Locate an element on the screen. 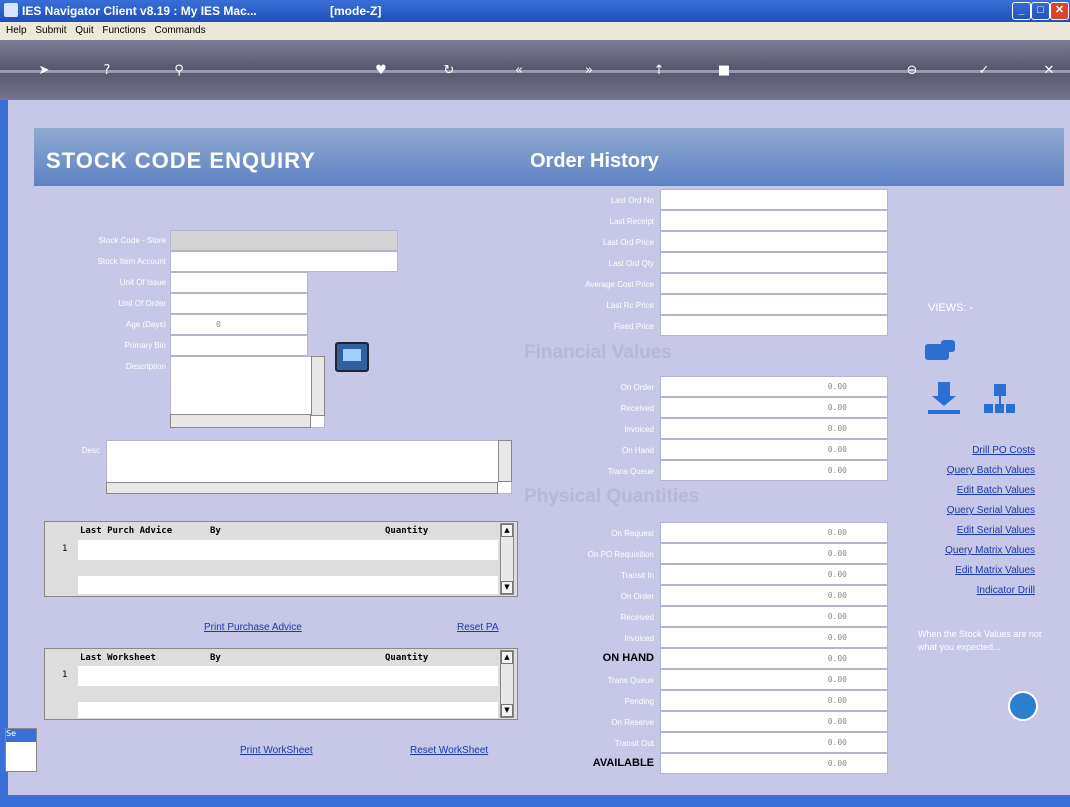 This screenshot has height=807, width=1070. refresh-icon: ↻ is located at coordinates (449, 71).